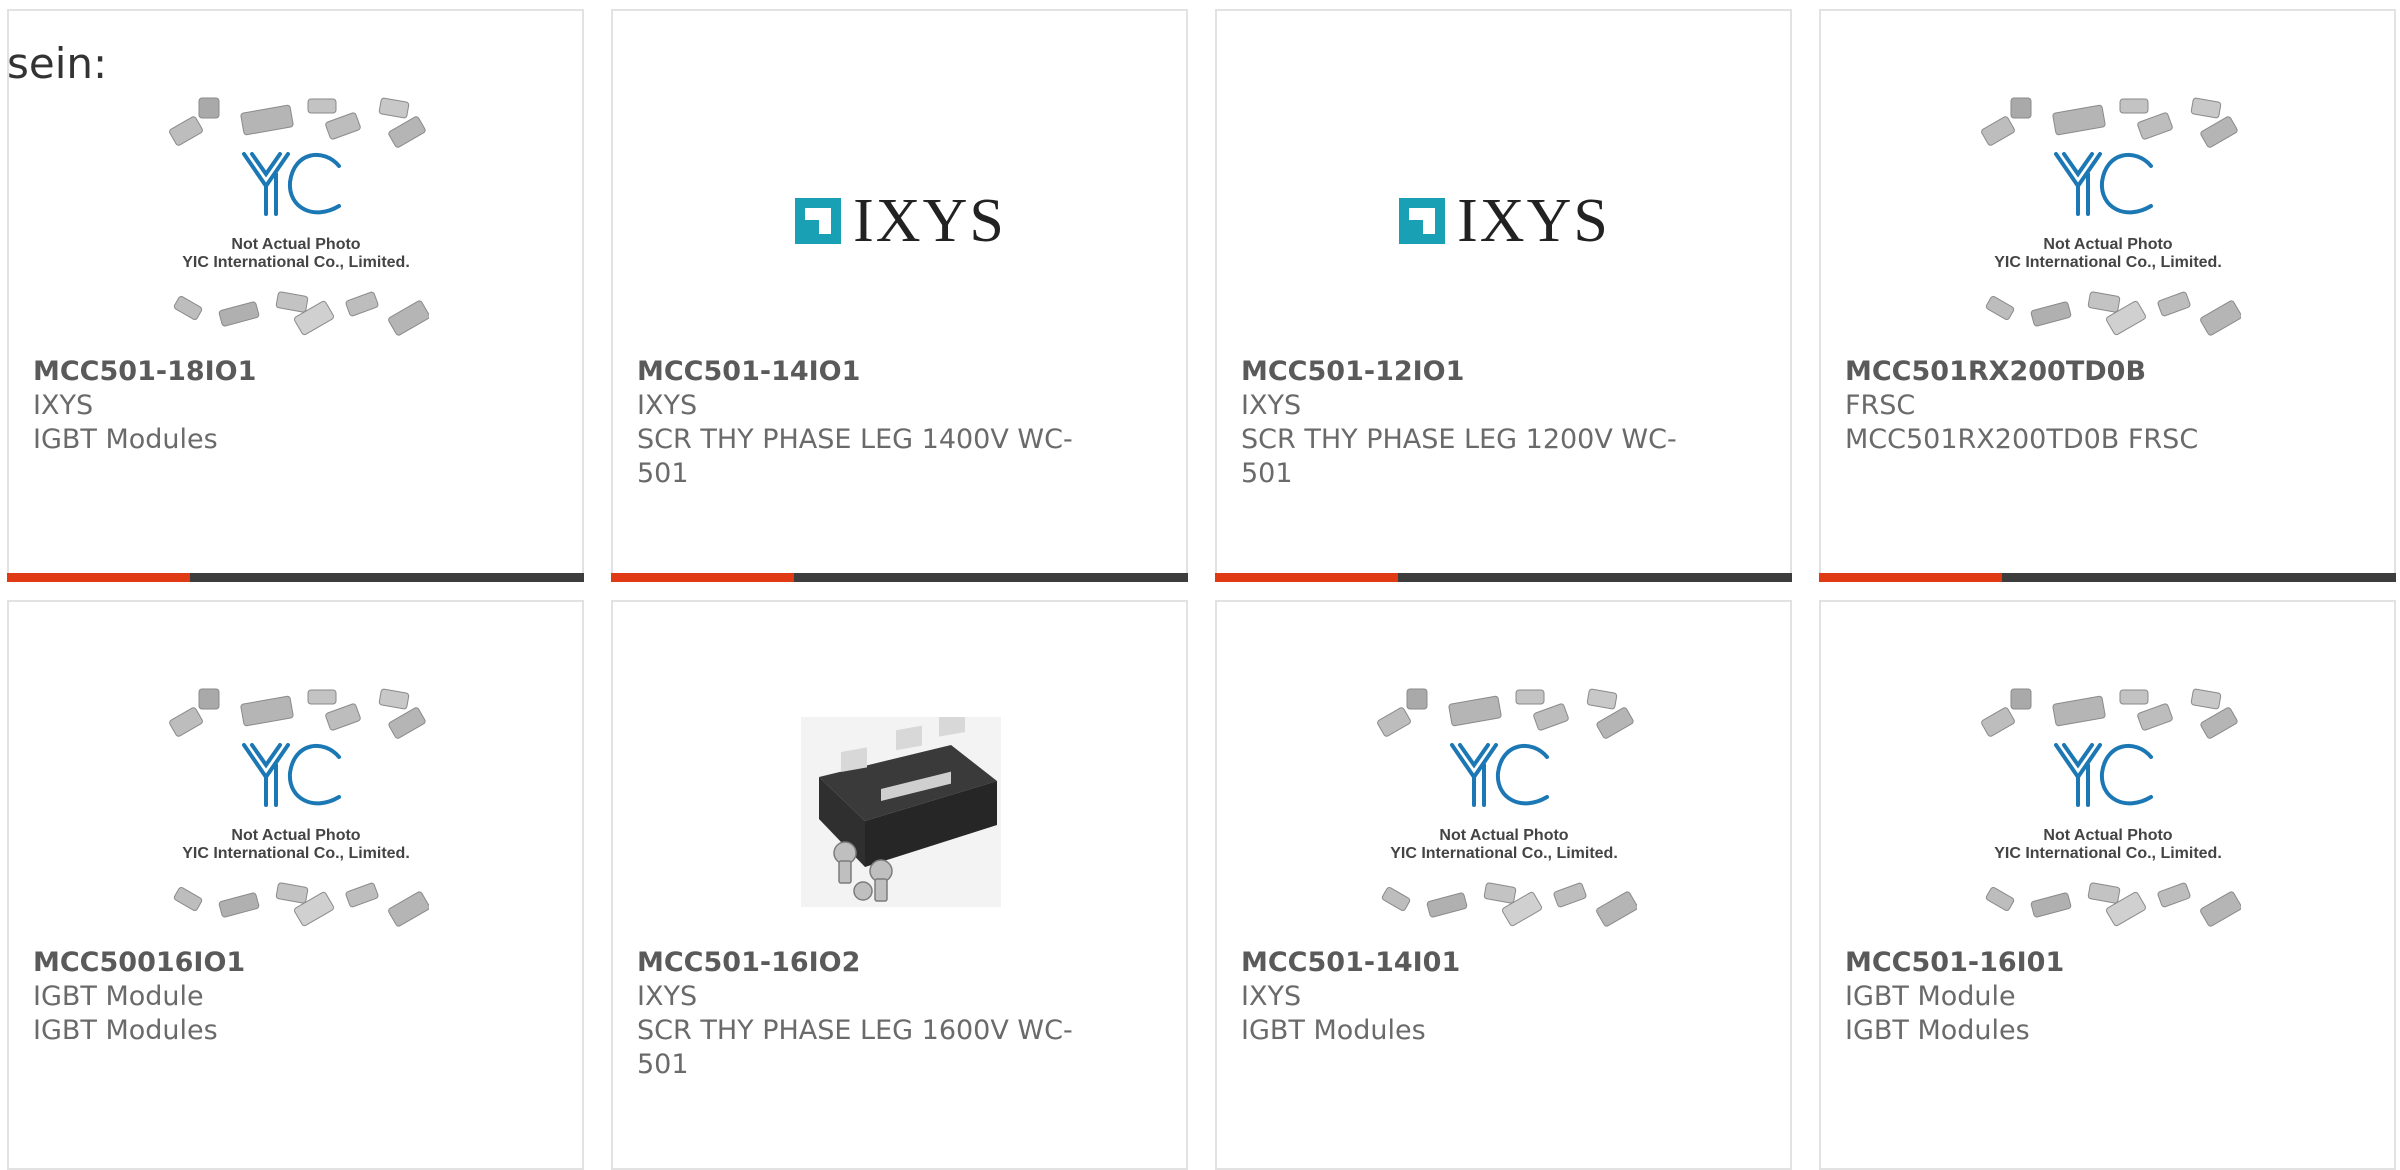  What do you see at coordinates (855, 456) in the screenshot?
I see `description: SCR THY PHASE LEG 1400V WC-501` at bounding box center [855, 456].